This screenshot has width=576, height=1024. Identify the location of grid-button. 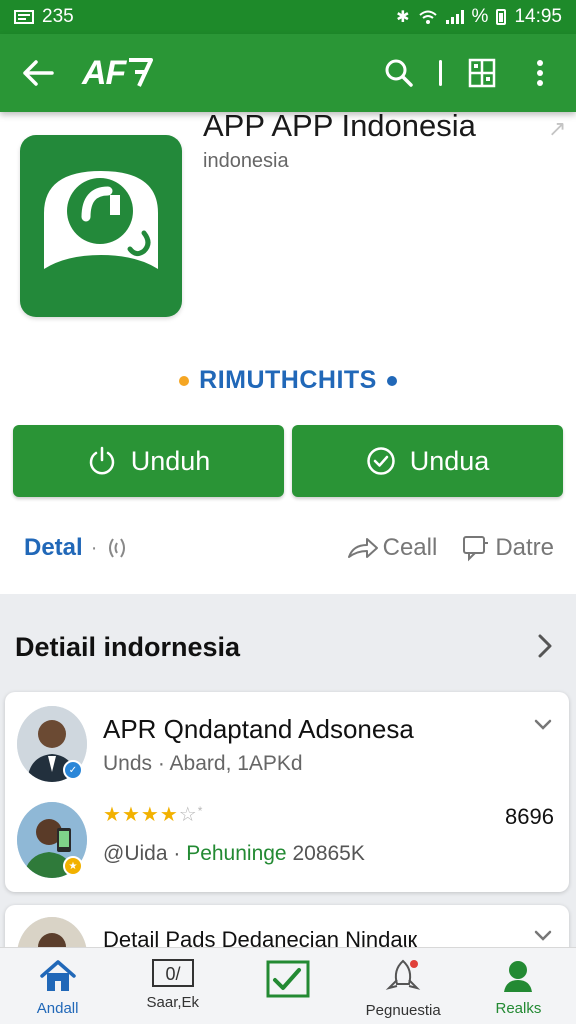
(482, 73).